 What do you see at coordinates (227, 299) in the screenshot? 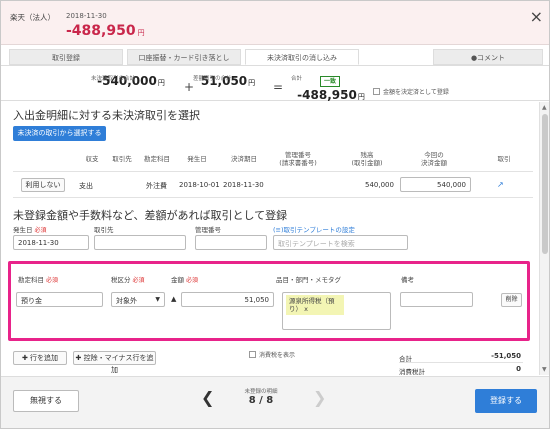
I see `amount-input: 51,050` at bounding box center [227, 299].